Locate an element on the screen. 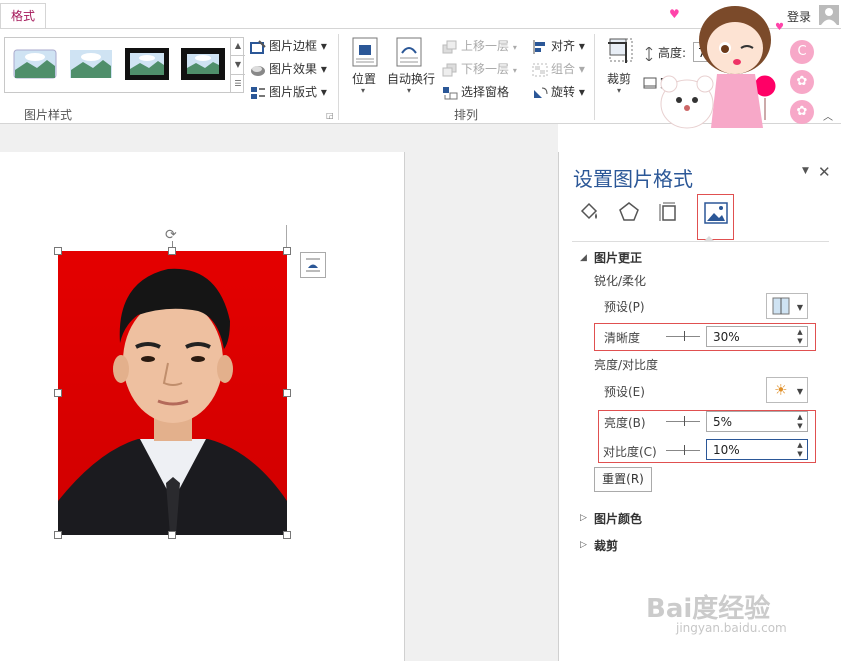  sharpen-preset-dropdown: ▼ is located at coordinates (787, 306).